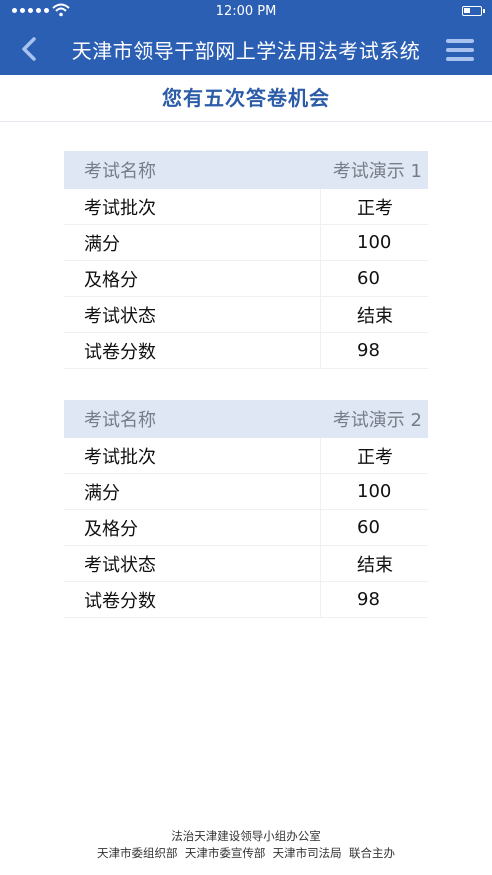 Image resolution: width=492 pixels, height=875 pixels. Describe the element at coordinates (377, 171) in the screenshot. I see `exam-name-value: 考试演示 1` at that location.